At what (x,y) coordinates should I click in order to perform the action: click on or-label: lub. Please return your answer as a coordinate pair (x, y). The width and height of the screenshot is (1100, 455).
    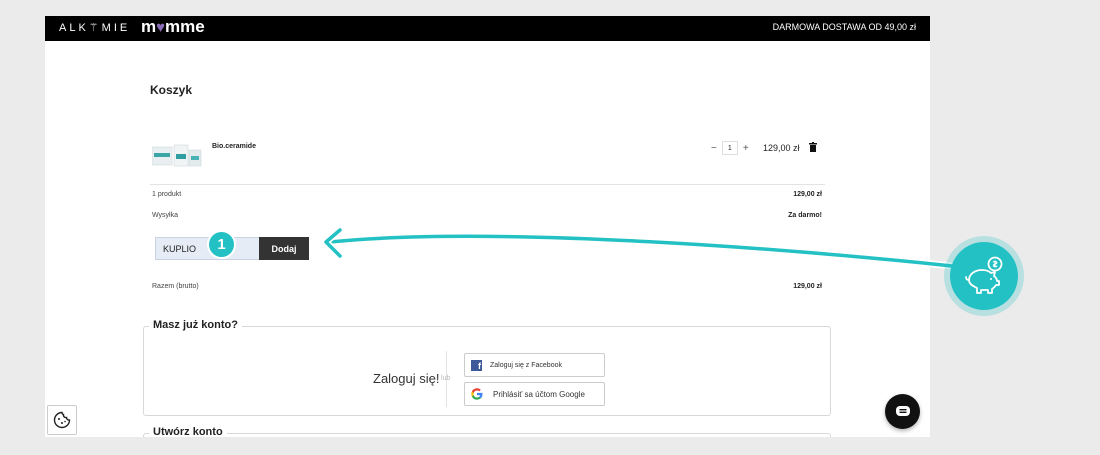
    Looking at the image, I should click on (446, 378).